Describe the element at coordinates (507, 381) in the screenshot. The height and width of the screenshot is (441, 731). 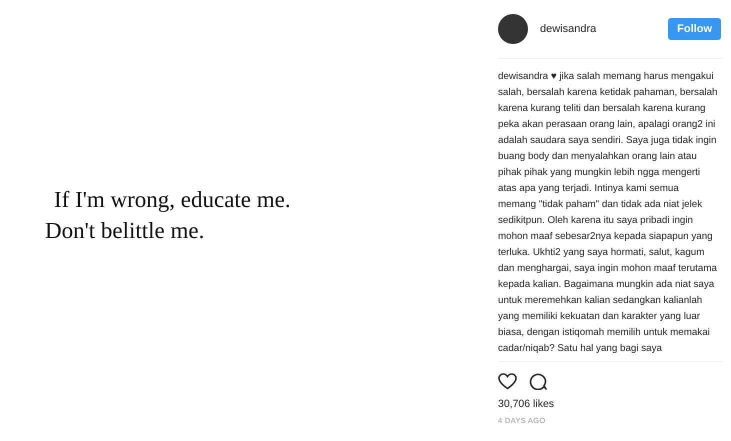
I see `heart-icon` at that location.